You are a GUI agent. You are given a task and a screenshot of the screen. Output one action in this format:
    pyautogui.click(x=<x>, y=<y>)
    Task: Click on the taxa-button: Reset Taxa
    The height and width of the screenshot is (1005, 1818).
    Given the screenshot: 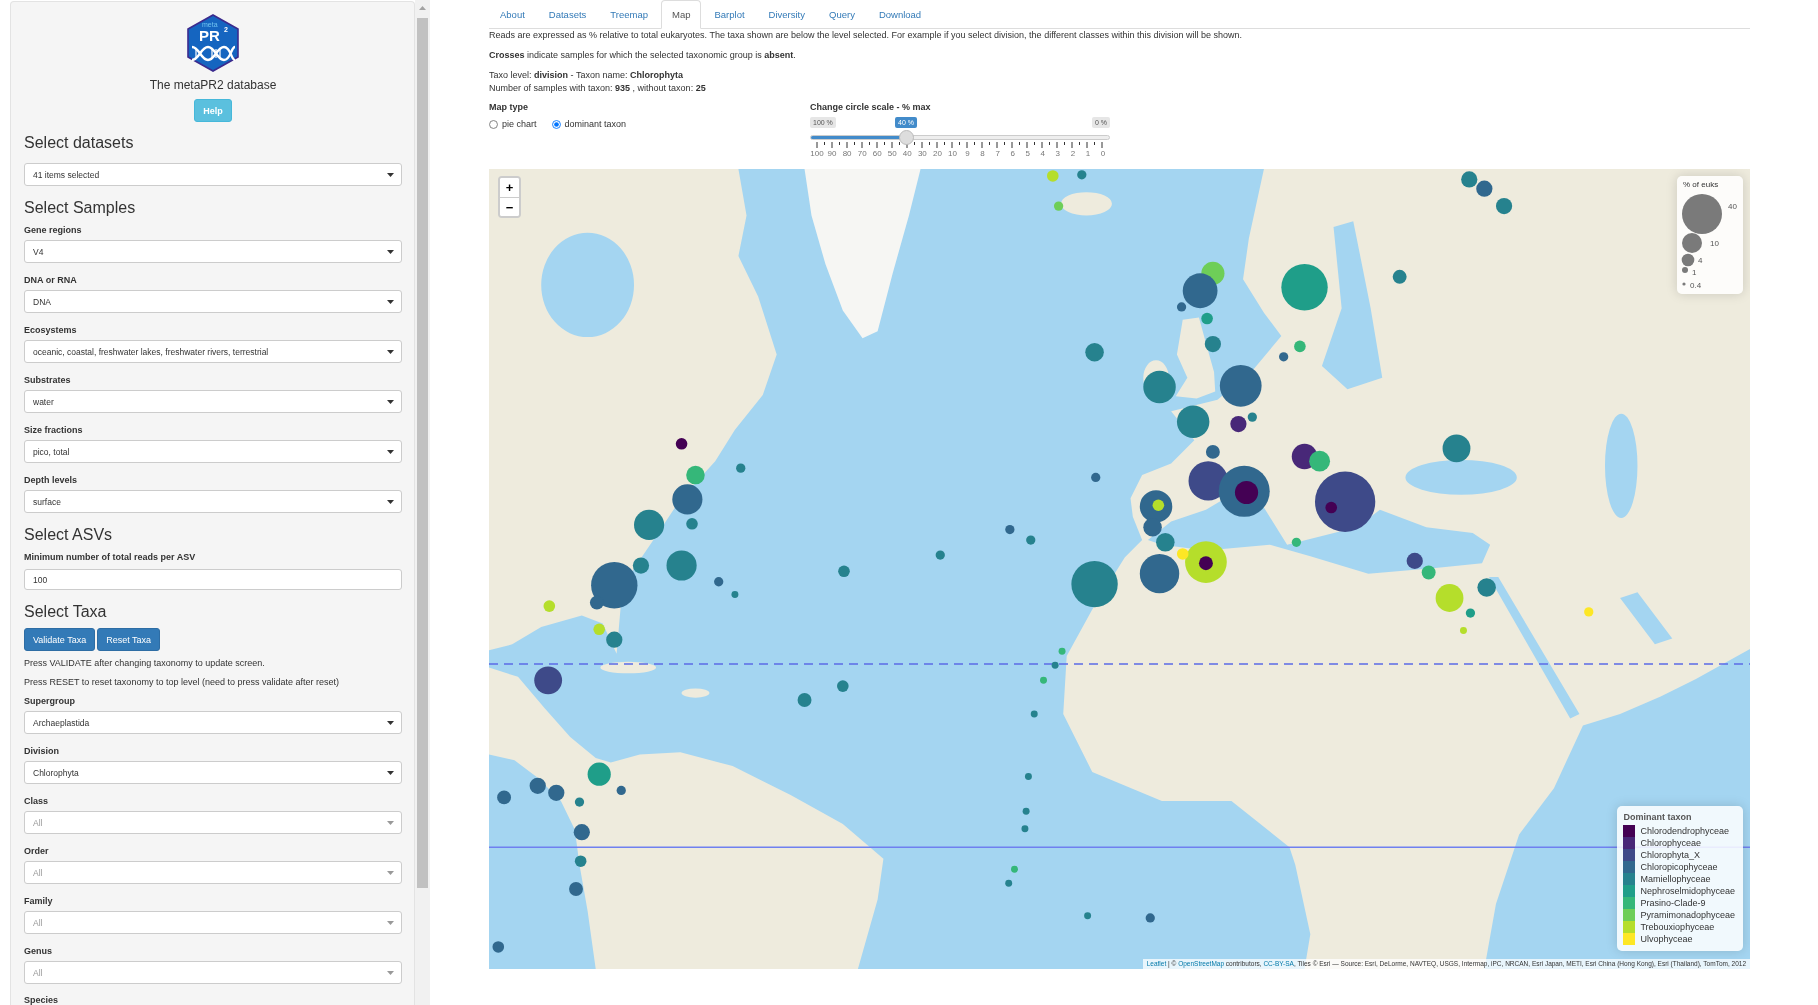 What is the action you would take?
    pyautogui.click(x=129, y=639)
    